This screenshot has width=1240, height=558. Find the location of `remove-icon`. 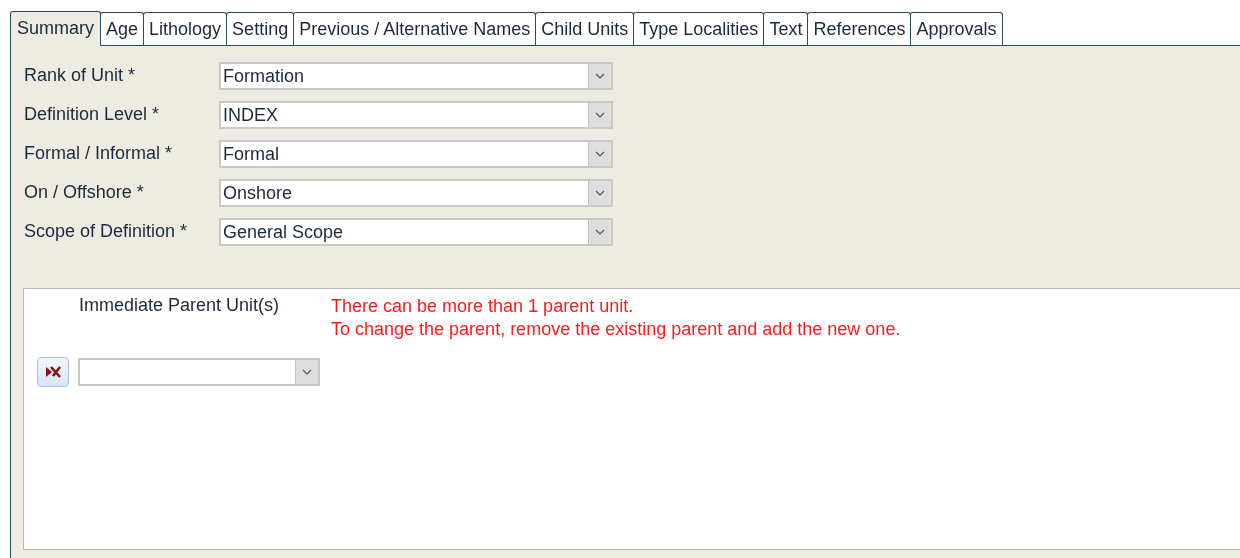

remove-icon is located at coordinates (53, 372).